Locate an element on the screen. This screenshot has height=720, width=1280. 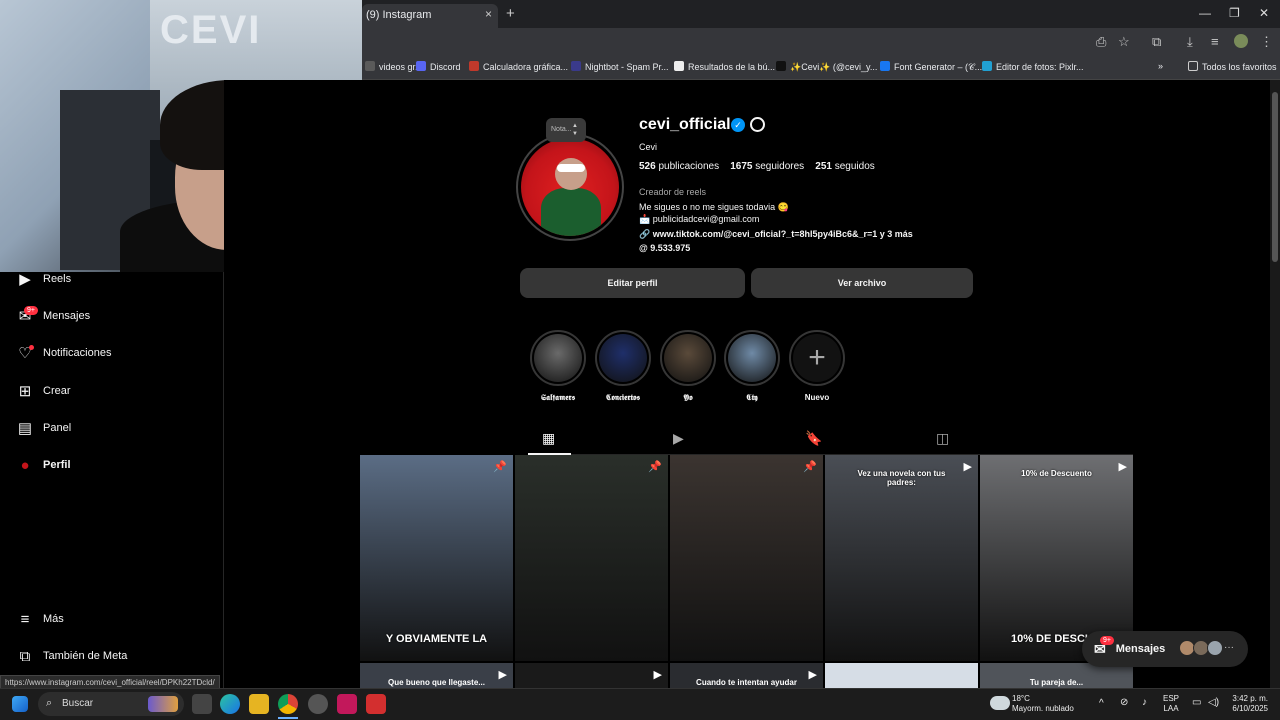
tab-posts-grid-icon: ▦ is located at coordinates (548, 438).